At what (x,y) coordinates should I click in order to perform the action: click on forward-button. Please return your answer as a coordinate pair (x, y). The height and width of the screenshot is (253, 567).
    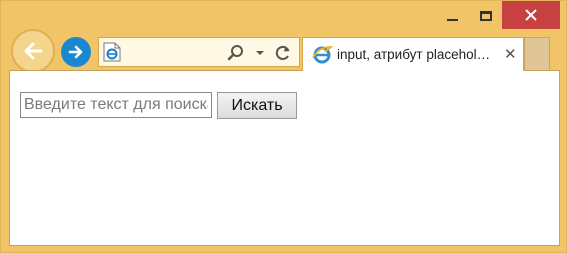
    Looking at the image, I should click on (76, 52).